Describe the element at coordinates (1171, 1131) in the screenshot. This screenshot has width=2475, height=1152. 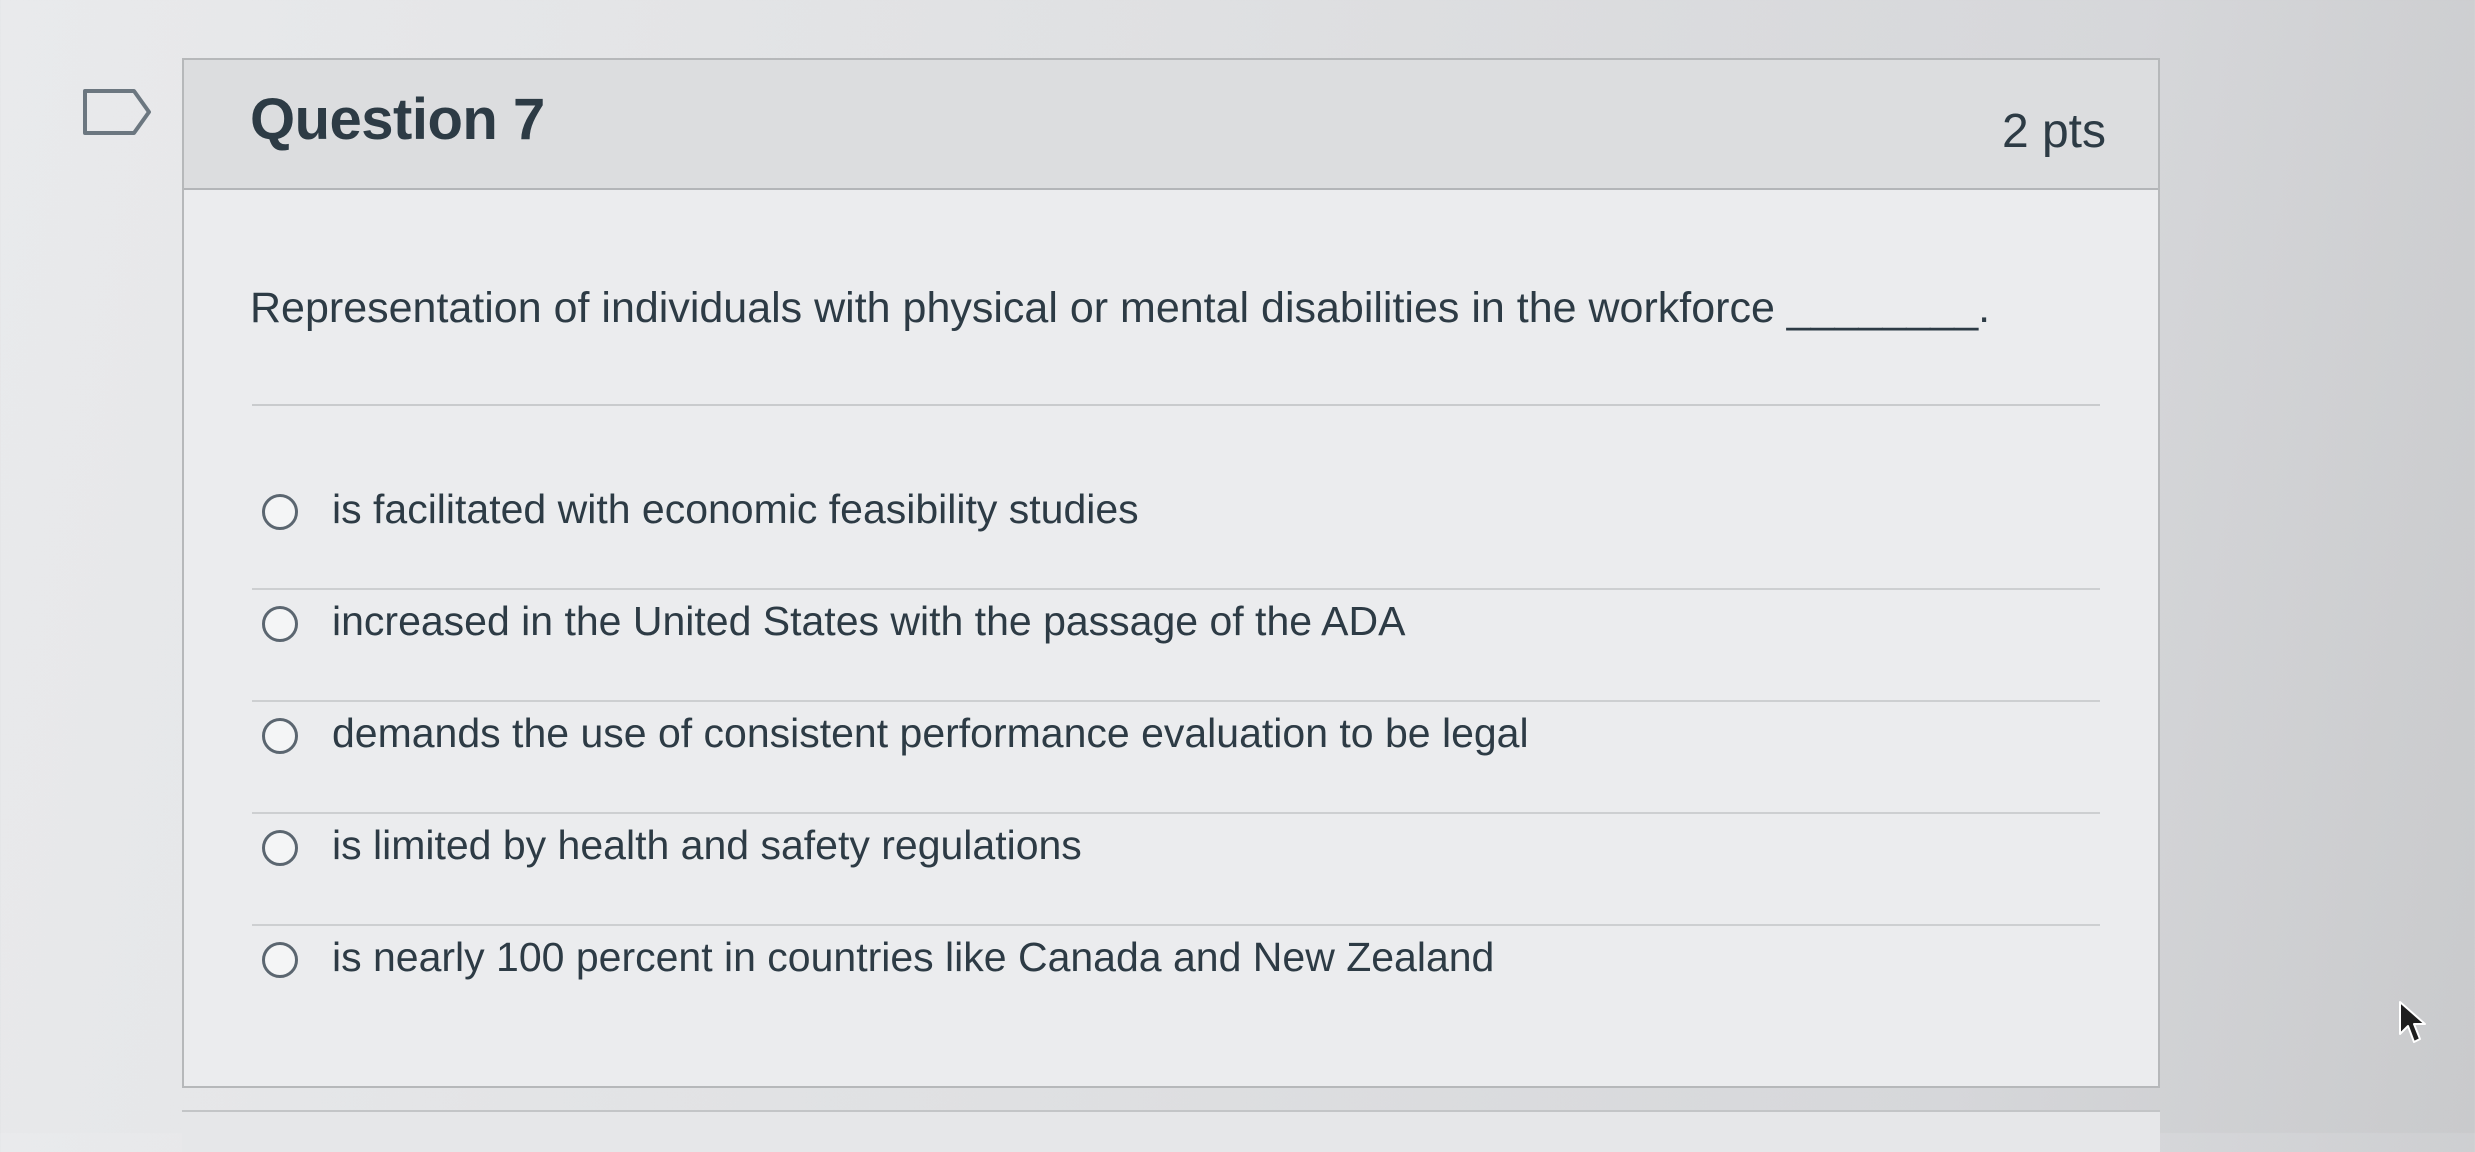
I see `next-question-card-edge` at that location.